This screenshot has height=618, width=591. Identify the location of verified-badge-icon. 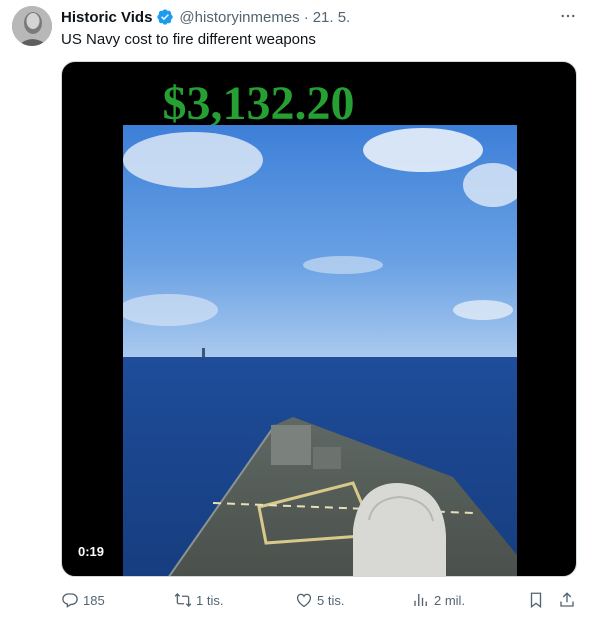
(165, 17).